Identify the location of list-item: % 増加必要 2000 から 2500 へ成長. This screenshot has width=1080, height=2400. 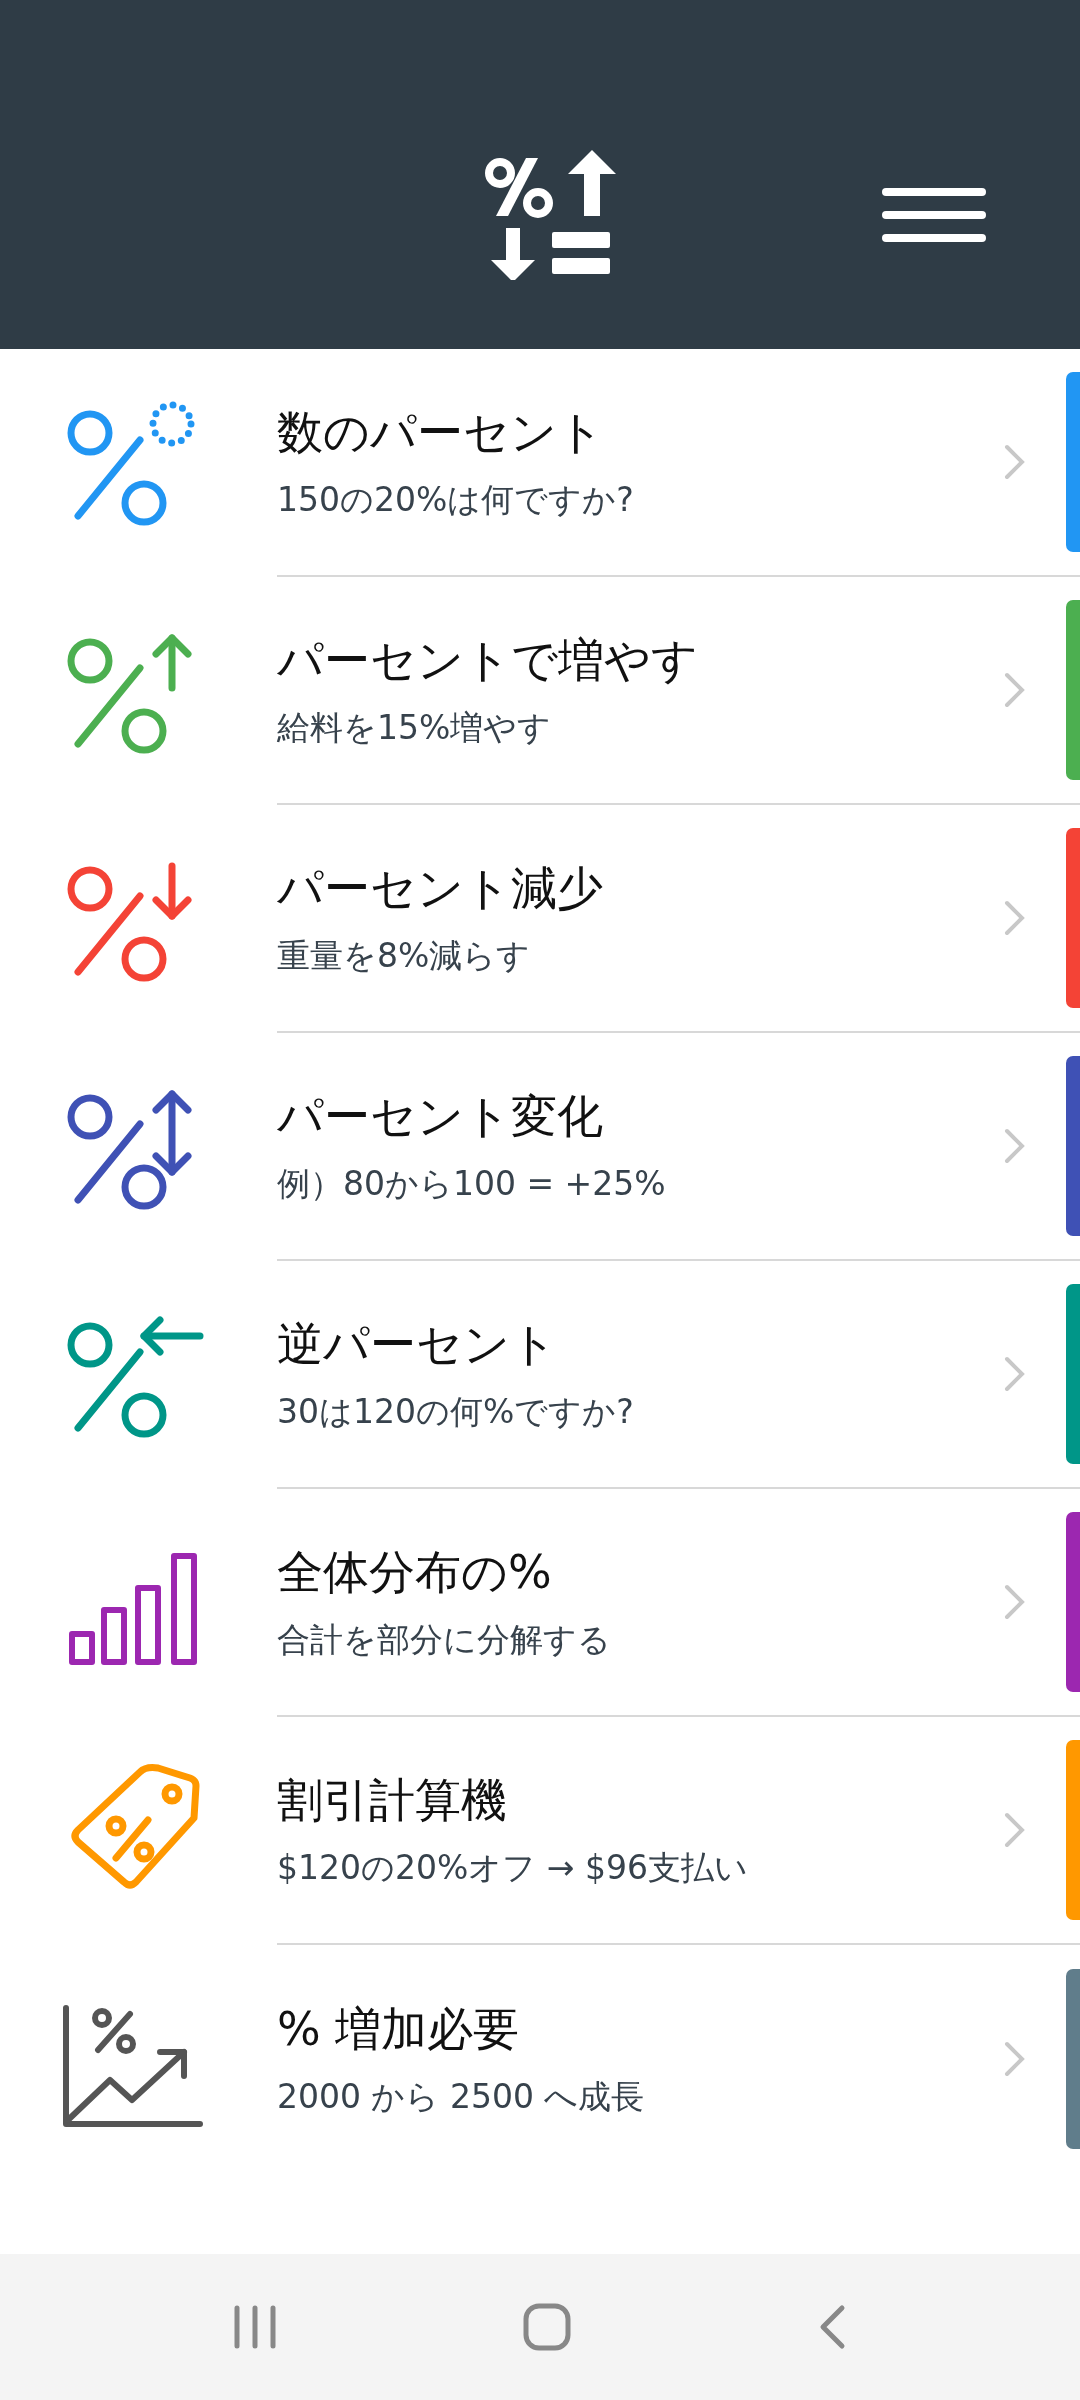
(540, 2059).